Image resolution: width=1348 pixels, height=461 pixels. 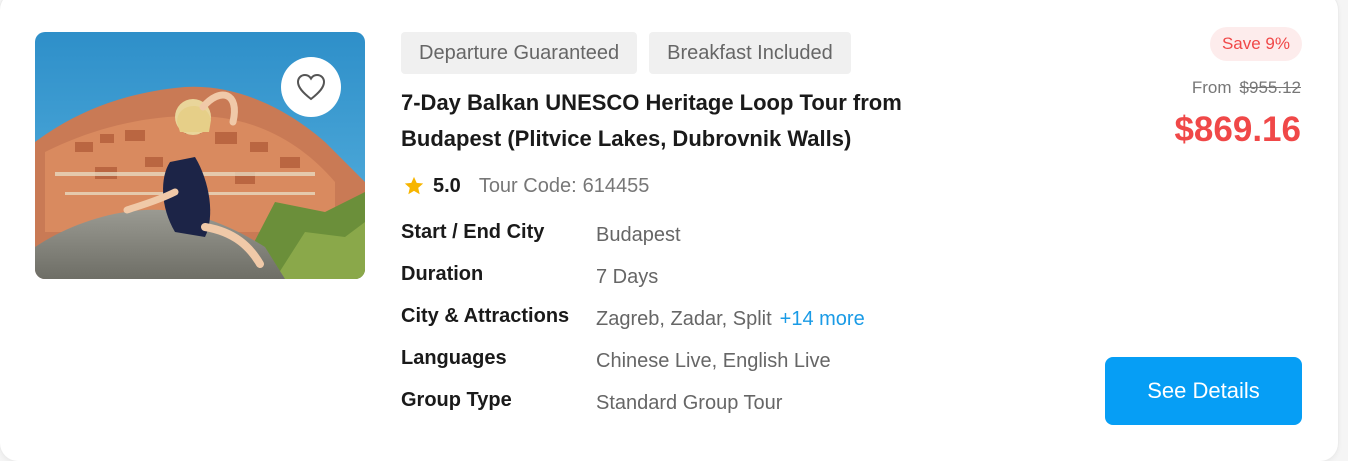 I want to click on original-price: $955.12, so click(x=1270, y=87).